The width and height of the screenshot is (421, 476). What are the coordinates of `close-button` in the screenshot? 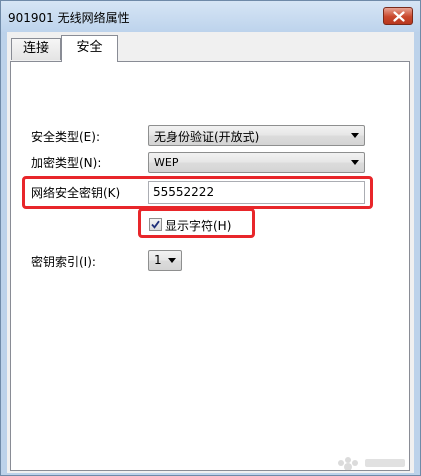 It's located at (398, 16).